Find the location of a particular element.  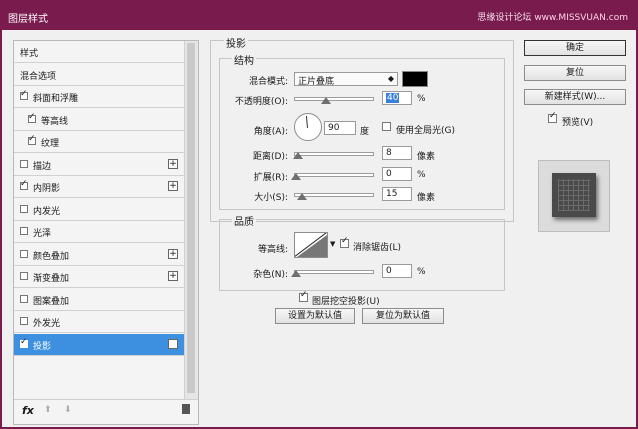

contour-label: 等高线: is located at coordinates (272, 250).